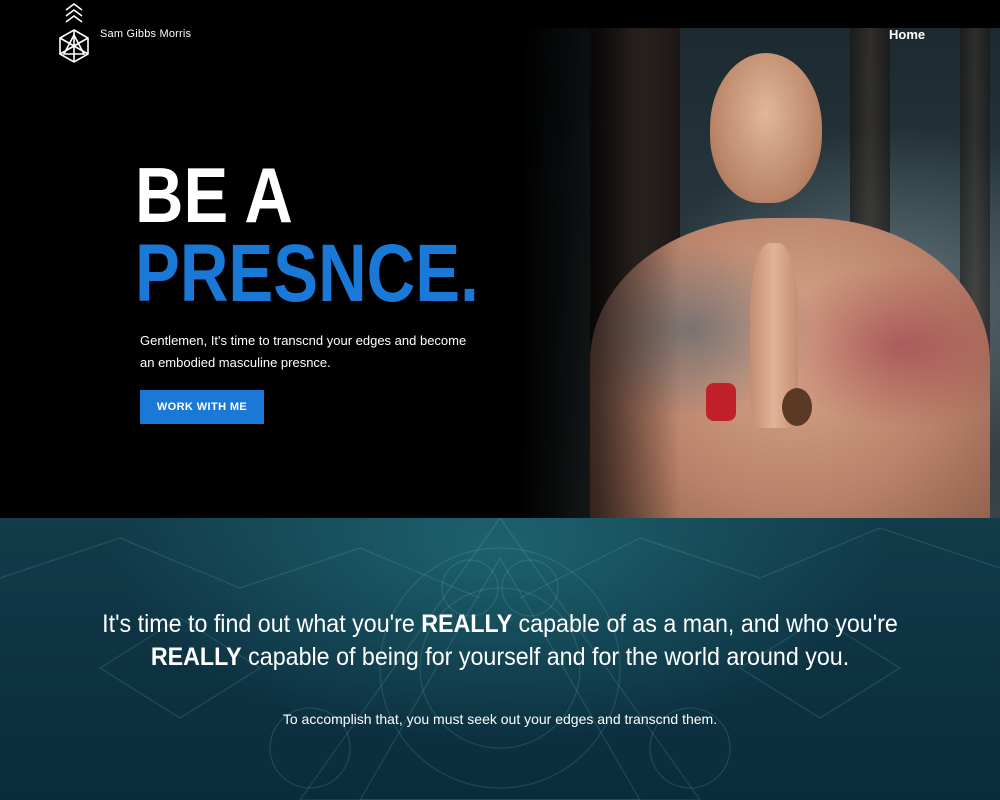  Describe the element at coordinates (202, 407) in the screenshot. I see `work-with-me-button: WORK WITH ME` at that location.